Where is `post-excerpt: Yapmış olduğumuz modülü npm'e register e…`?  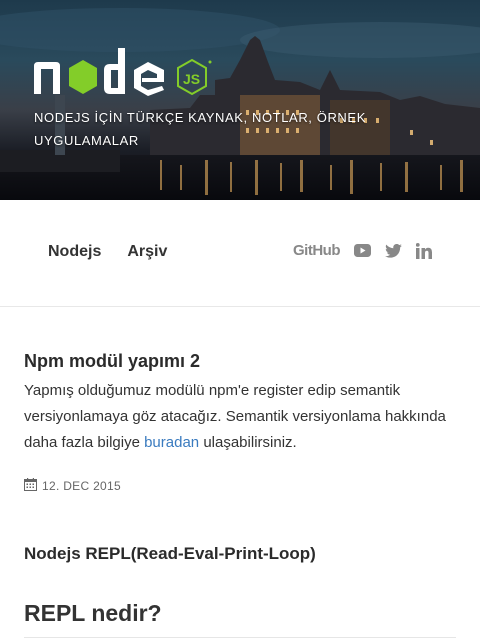 post-excerpt: Yapmış olduğumuz modülü npm'e register e… is located at coordinates (240, 417).